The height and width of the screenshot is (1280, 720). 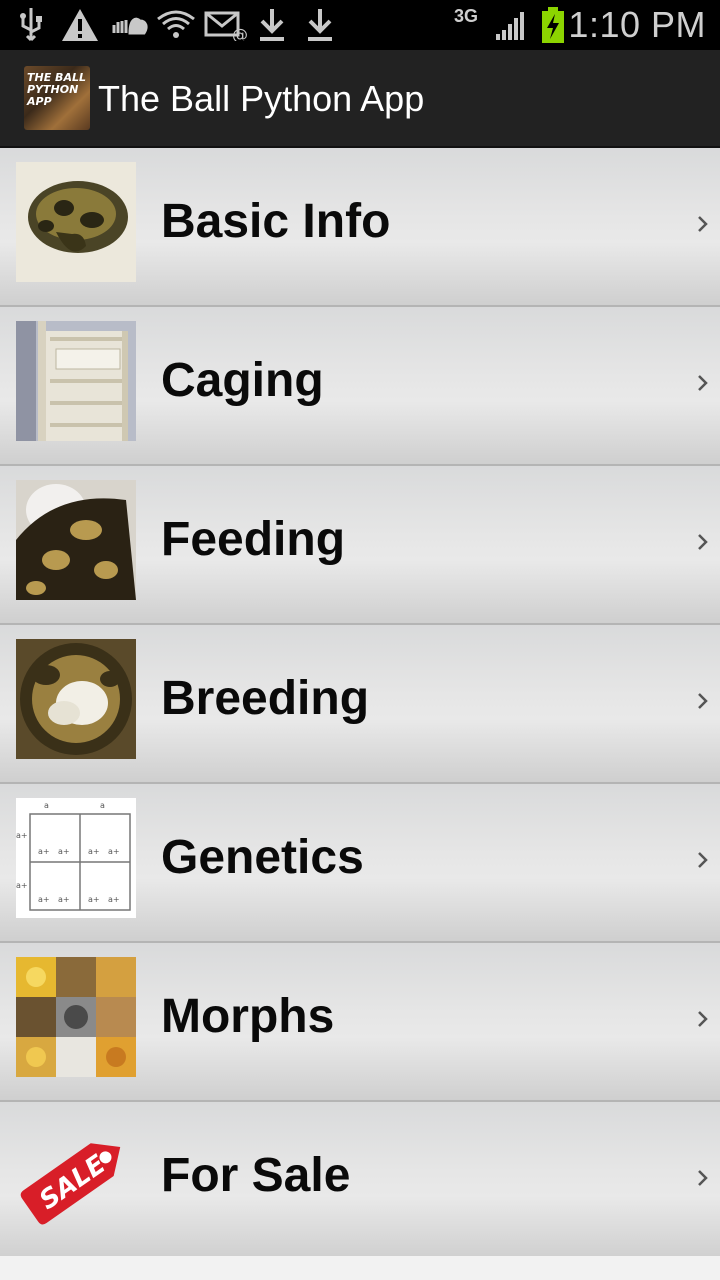 I want to click on action-bar: THE BALL PYTHON APP The Ball Python App, so click(x=360, y=99).